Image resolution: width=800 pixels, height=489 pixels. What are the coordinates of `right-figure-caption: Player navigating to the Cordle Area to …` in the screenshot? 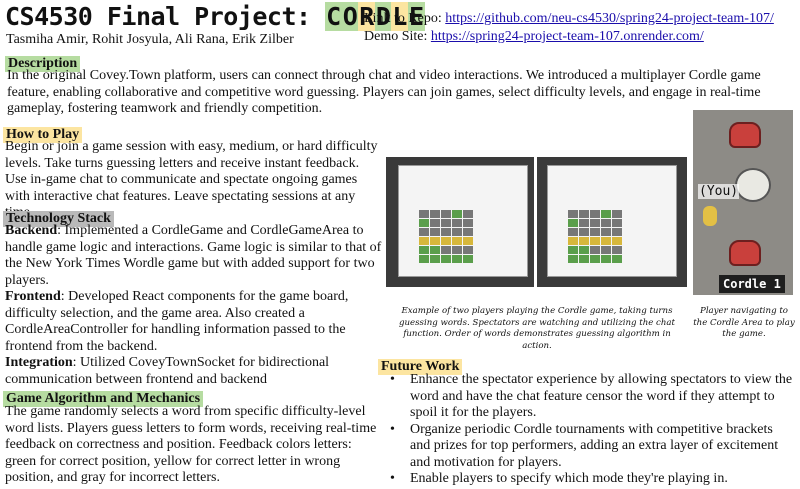 It's located at (744, 322).